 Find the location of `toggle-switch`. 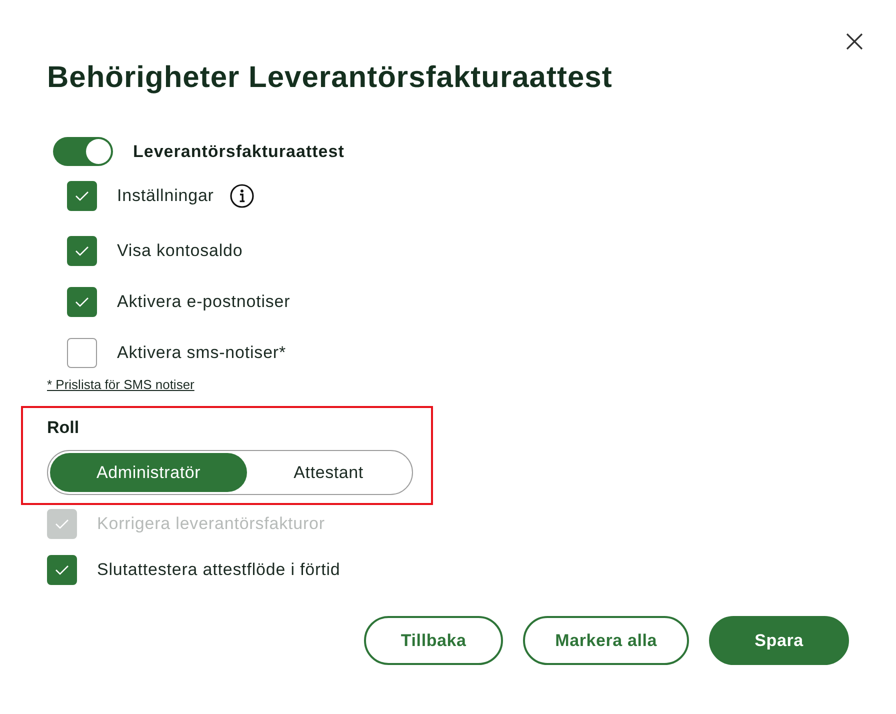

toggle-switch is located at coordinates (83, 151).